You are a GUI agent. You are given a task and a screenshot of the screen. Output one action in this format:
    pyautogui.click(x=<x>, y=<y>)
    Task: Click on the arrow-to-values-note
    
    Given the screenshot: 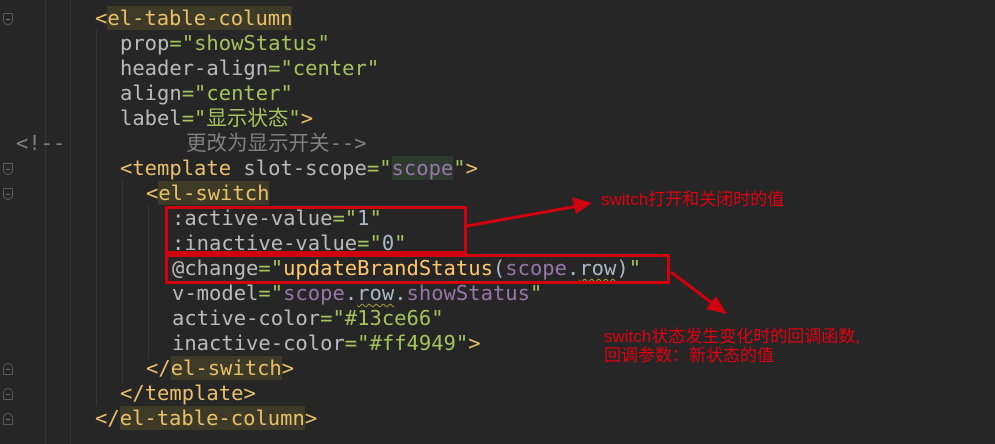 What is the action you would take?
    pyautogui.click(x=522, y=216)
    